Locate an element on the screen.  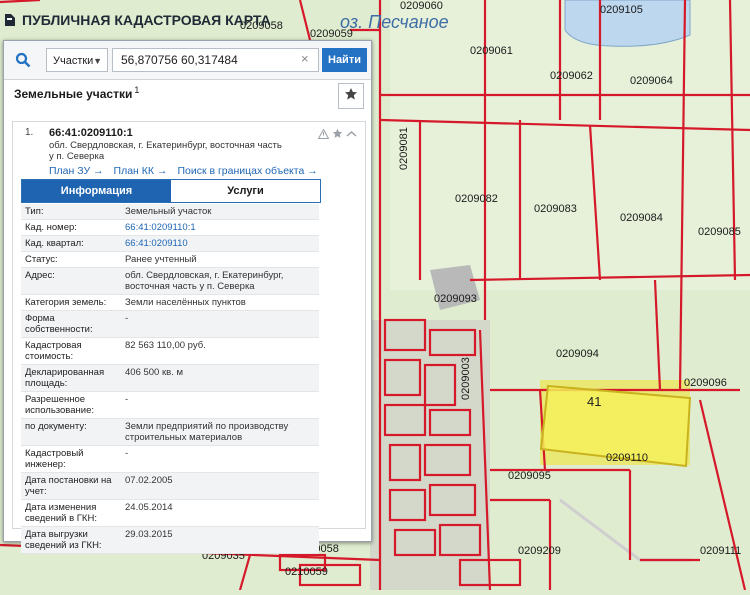
table-row: Кадастровая стоимость:82 563 110,00 руб. is located at coordinates (170, 351).